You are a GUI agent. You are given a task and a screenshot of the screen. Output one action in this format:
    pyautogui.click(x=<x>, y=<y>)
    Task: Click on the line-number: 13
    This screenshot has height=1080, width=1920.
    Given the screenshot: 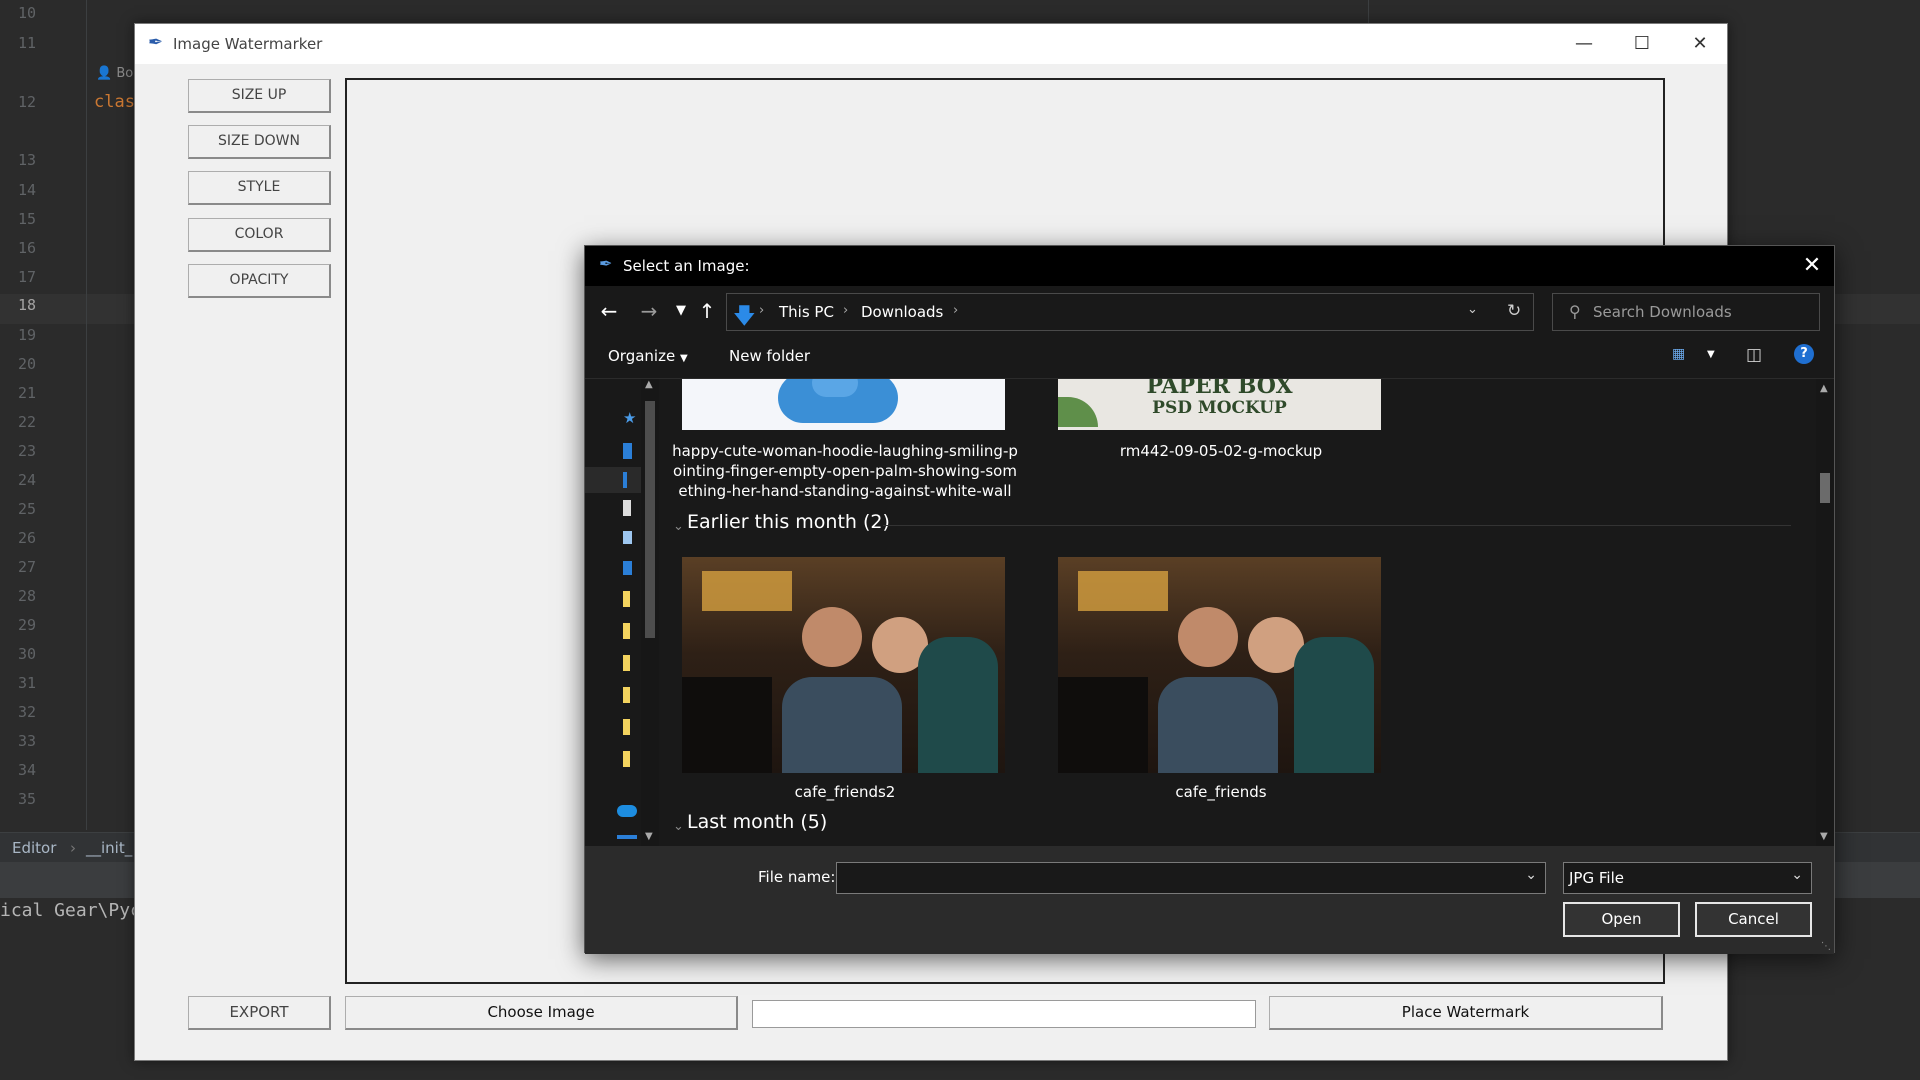 What is the action you would take?
    pyautogui.click(x=26, y=160)
    